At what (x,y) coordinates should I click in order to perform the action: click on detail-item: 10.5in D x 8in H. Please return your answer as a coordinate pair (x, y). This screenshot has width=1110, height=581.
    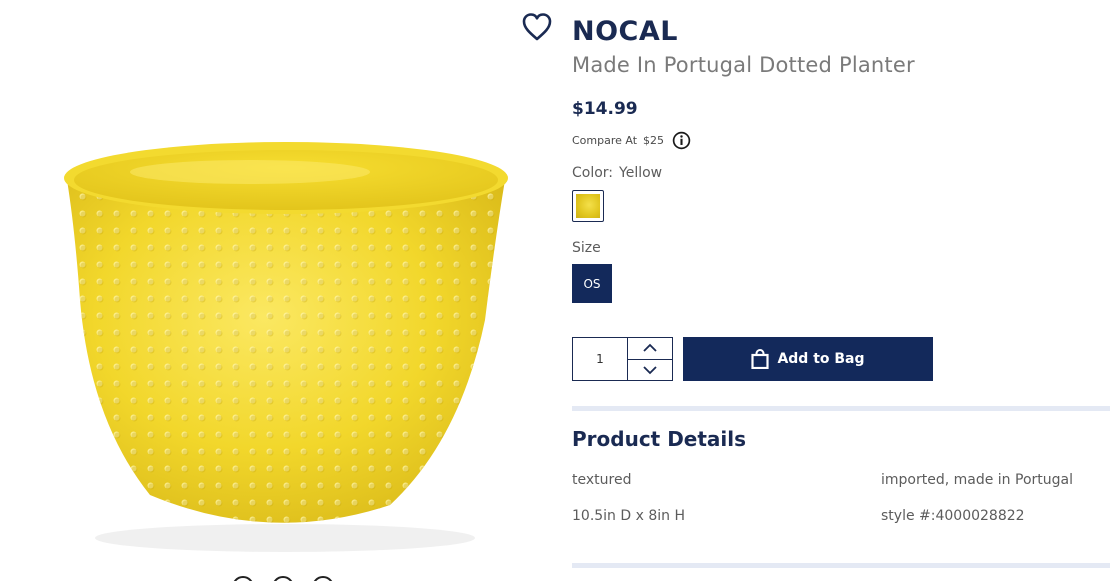
    Looking at the image, I should click on (628, 516).